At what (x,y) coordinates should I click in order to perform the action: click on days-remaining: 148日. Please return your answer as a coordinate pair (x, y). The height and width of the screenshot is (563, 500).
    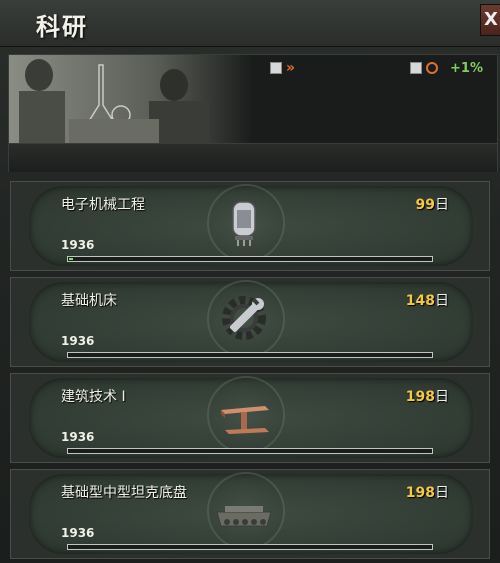
    Looking at the image, I should click on (427, 300).